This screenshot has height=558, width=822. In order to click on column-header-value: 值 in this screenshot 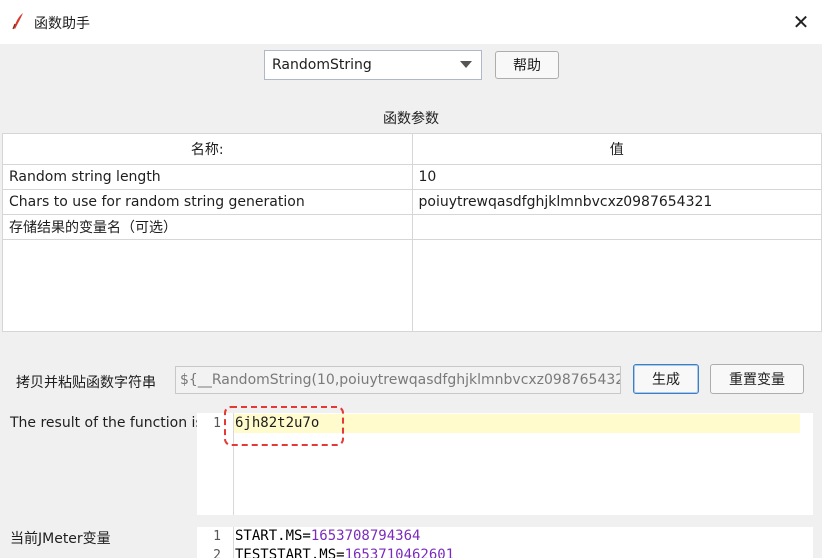, I will do `click(616, 149)`.